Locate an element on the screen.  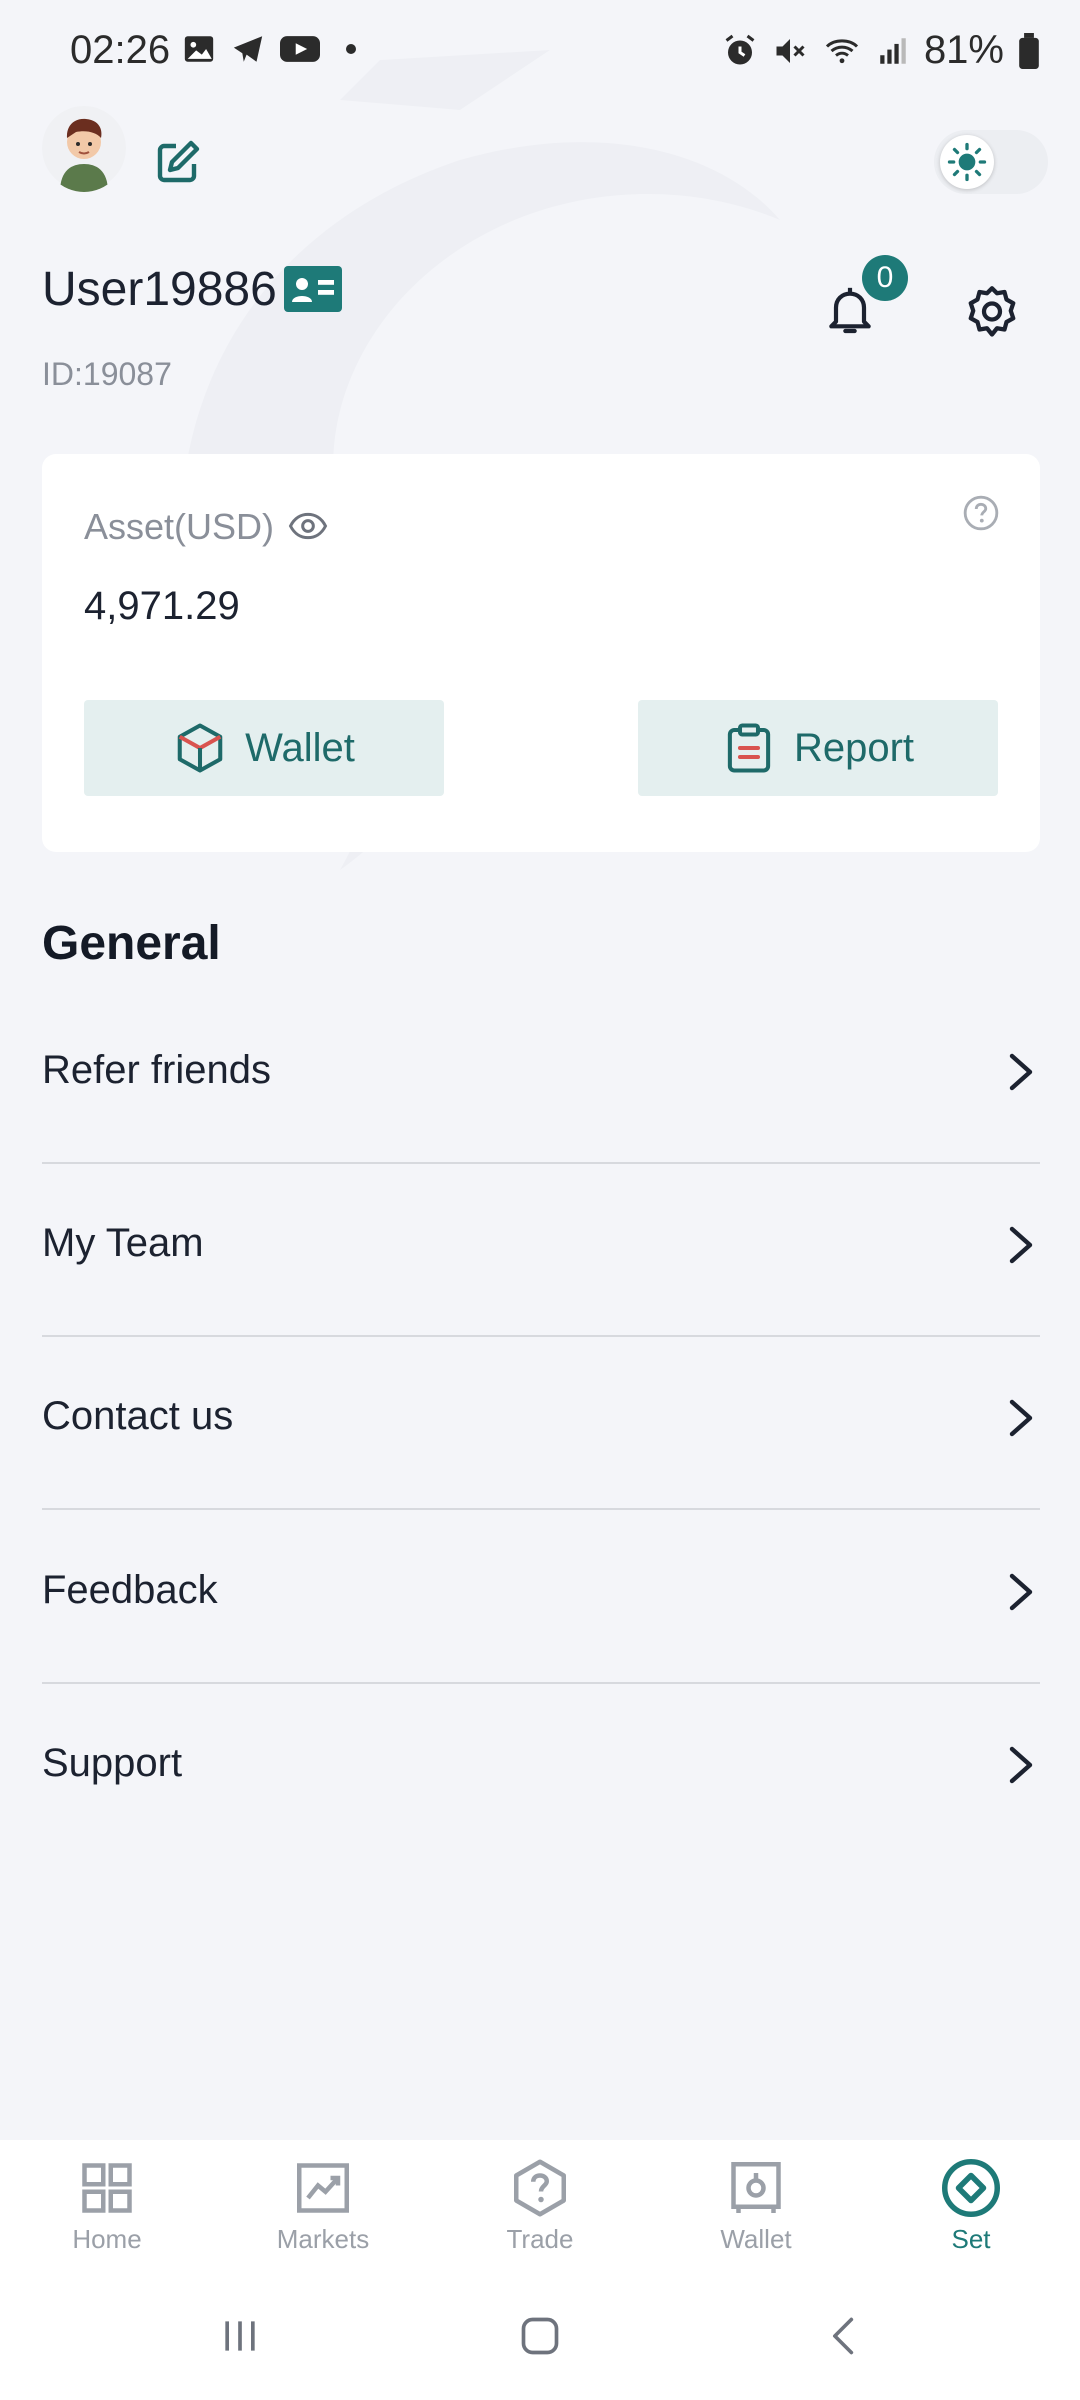
nav-item-markets: Markets is located at coordinates (323, 2206).